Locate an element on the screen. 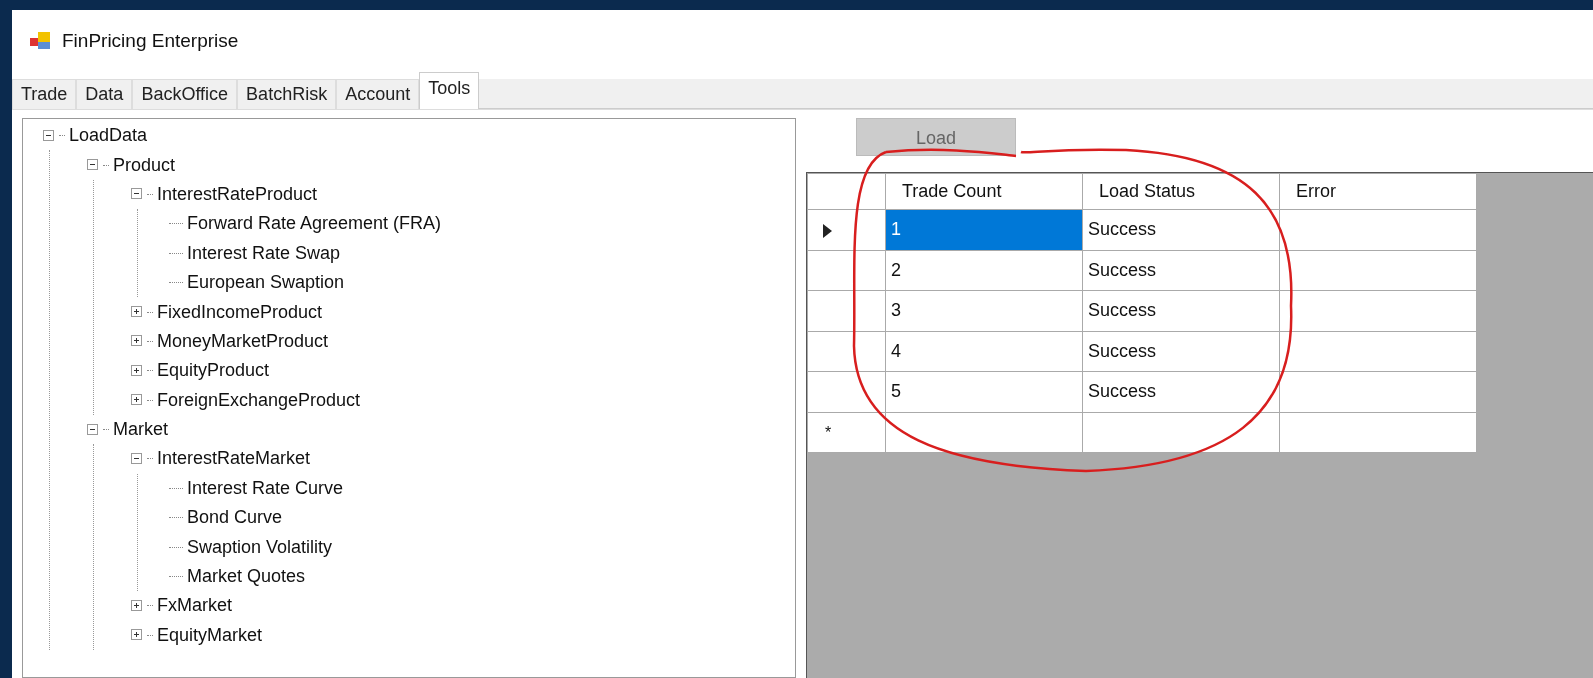 Image resolution: width=1593 pixels, height=678 pixels. tree-item: ForeignExchangeProduct is located at coordinates (259, 400).